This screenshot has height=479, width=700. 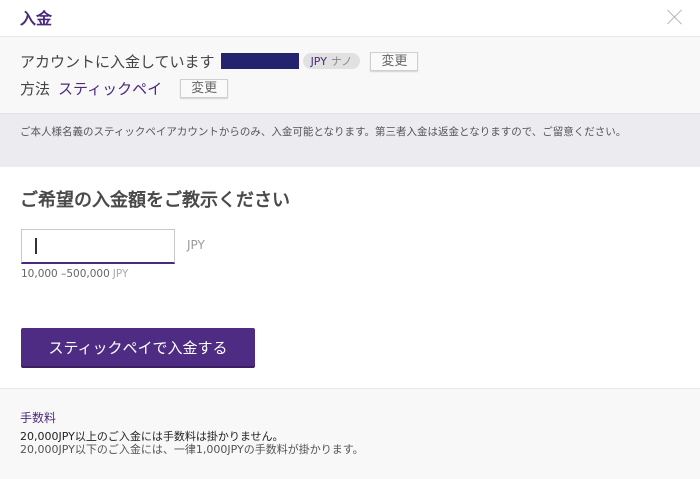 I want to click on method-name: スティックペイ, so click(x=110, y=88).